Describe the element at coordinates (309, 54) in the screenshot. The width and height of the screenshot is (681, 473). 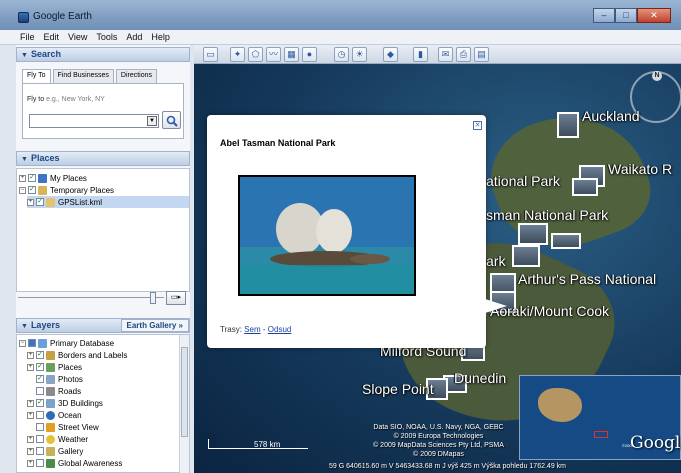
I see `record-tour-icon: ●` at that location.